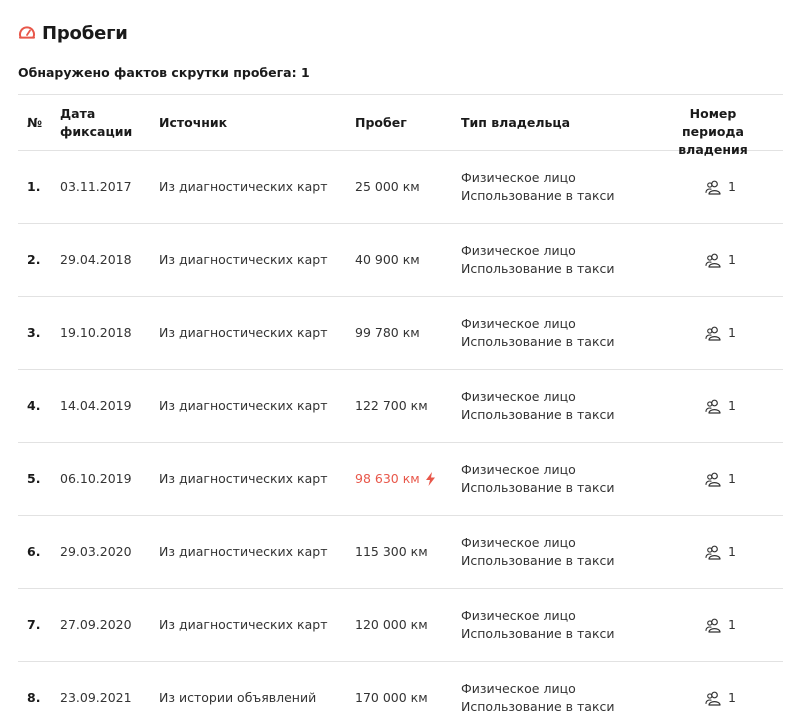  Describe the element at coordinates (85, 33) in the screenshot. I see `page-title: Пробеги` at that location.